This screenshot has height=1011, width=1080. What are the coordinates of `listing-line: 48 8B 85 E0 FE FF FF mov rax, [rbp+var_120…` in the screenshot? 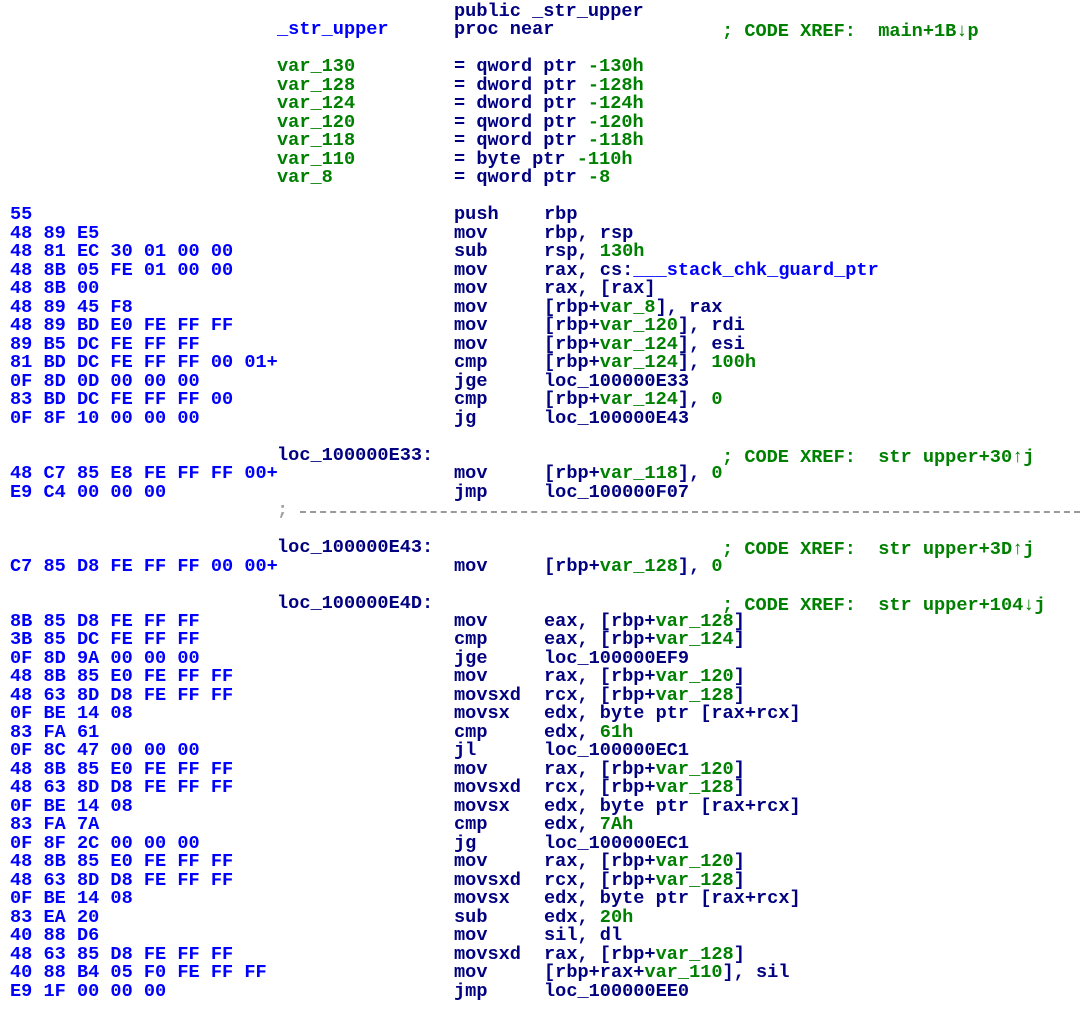 It's located at (540, 862).